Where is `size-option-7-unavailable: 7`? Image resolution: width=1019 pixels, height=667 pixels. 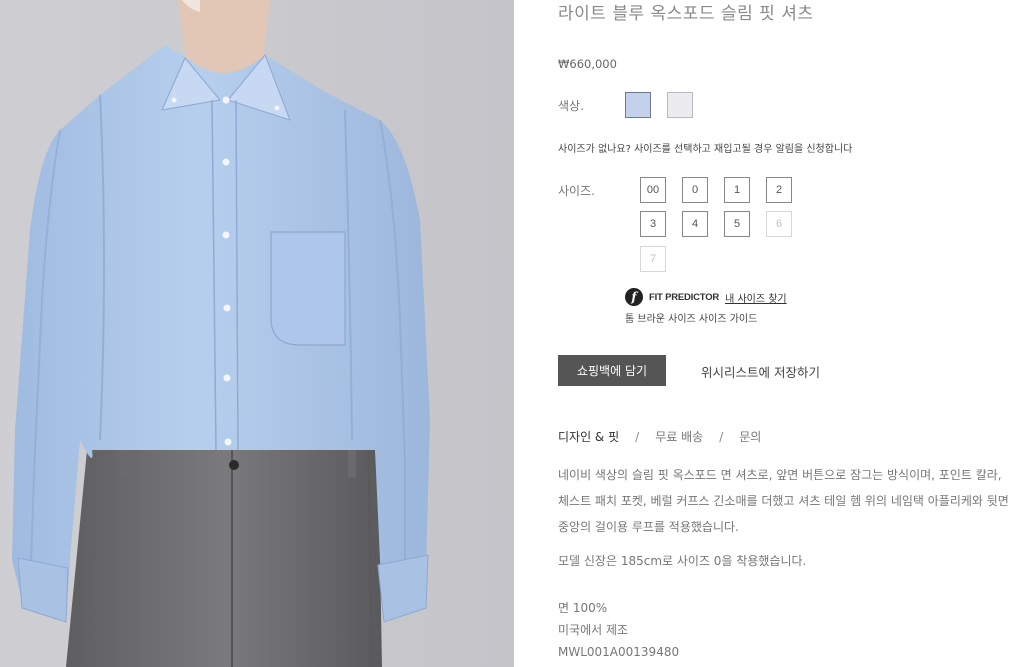 size-option-7-unavailable: 7 is located at coordinates (653, 259).